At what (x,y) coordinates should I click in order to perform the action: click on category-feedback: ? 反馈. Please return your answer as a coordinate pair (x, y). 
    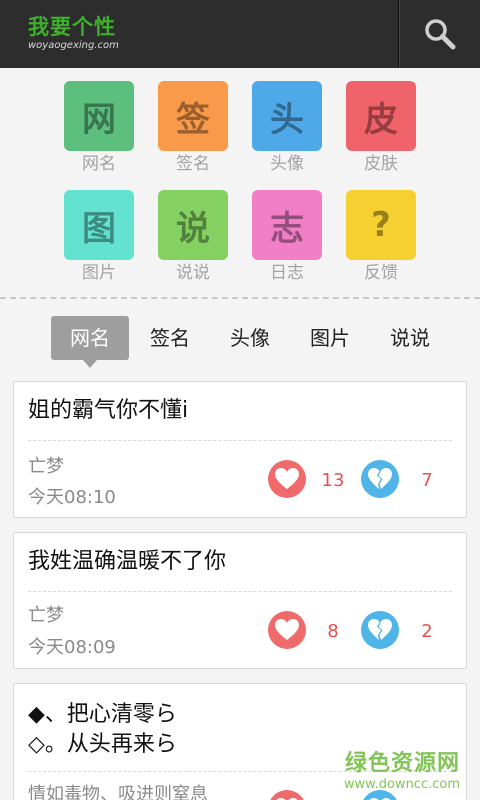
    Looking at the image, I should click on (381, 237).